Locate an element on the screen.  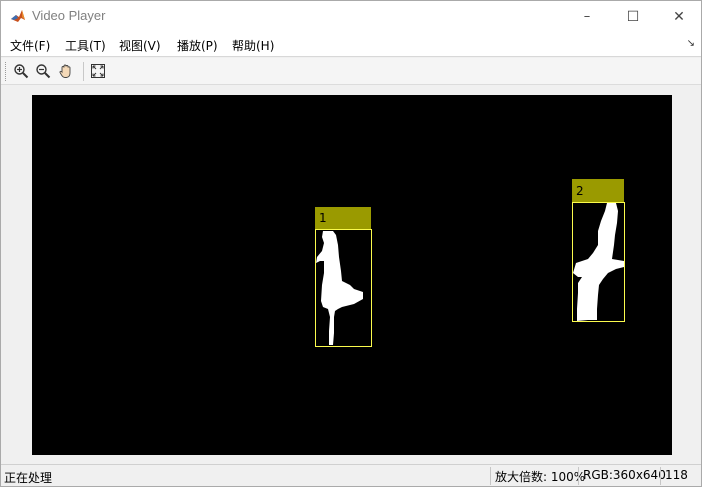
menu-bar: 文件(F) 工具(T) 视图(V) 播放(P) 帮助(H) ↘ is located at coordinates (351, 44).